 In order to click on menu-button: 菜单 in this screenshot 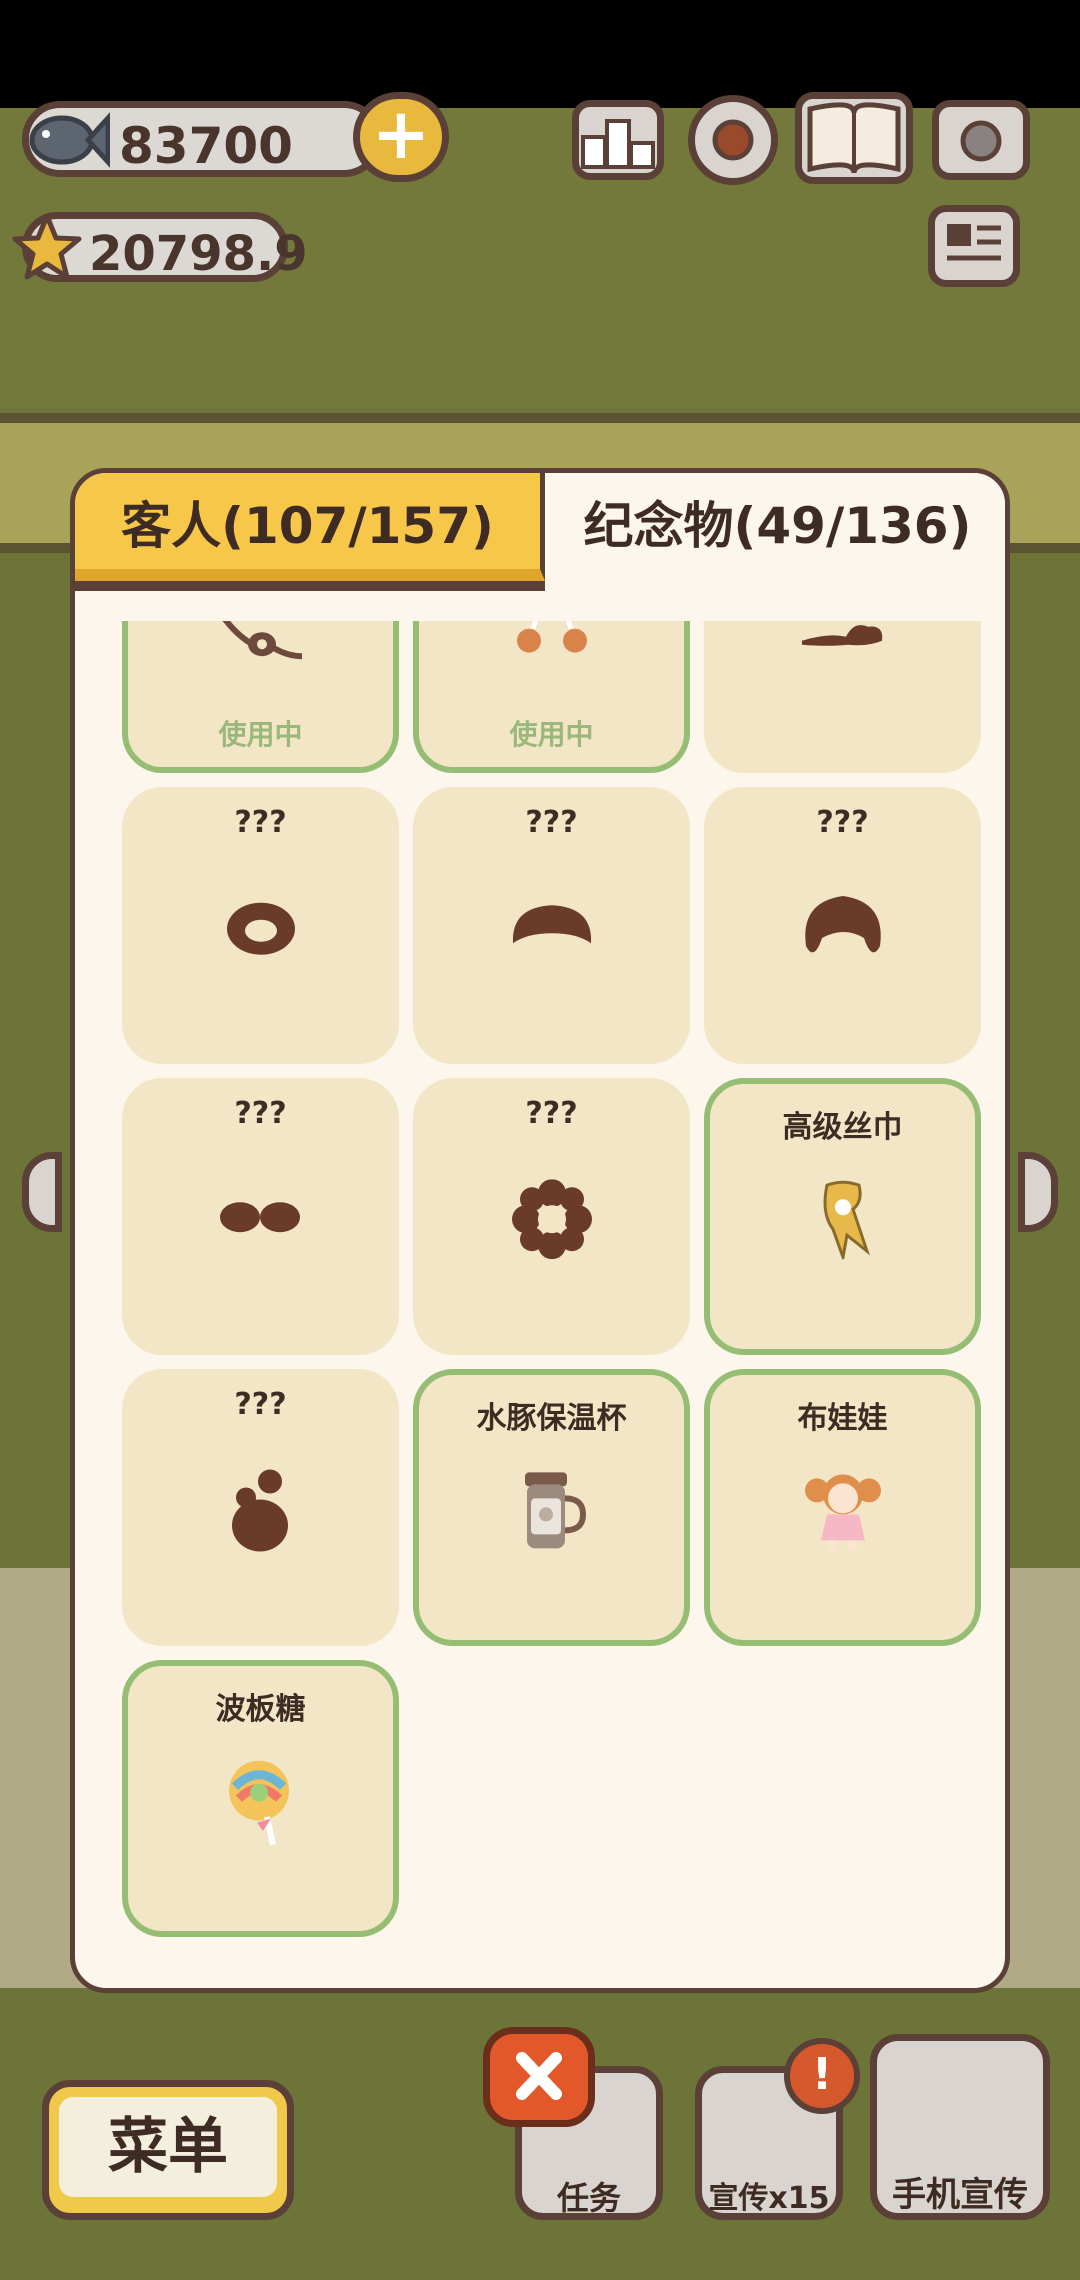, I will do `click(168, 2150)`.